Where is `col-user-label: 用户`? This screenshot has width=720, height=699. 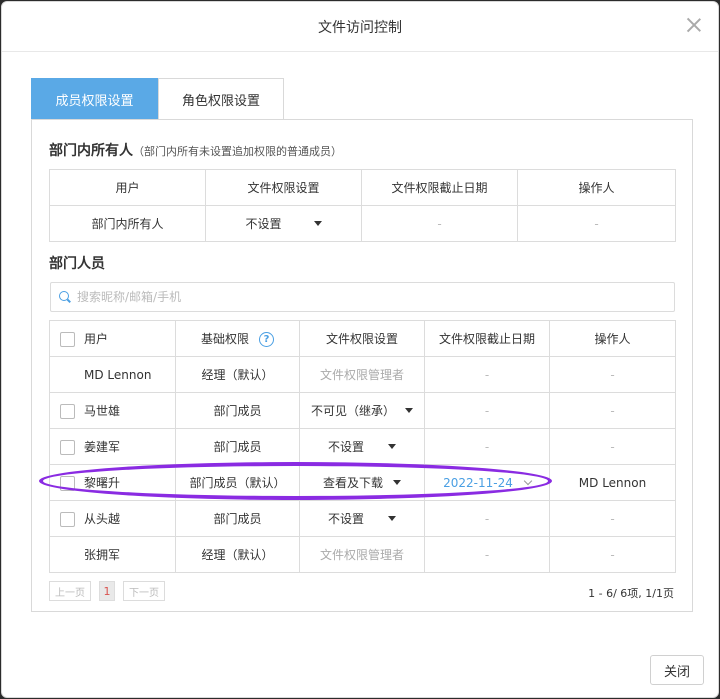 col-user-label: 用户 is located at coordinates (96, 339).